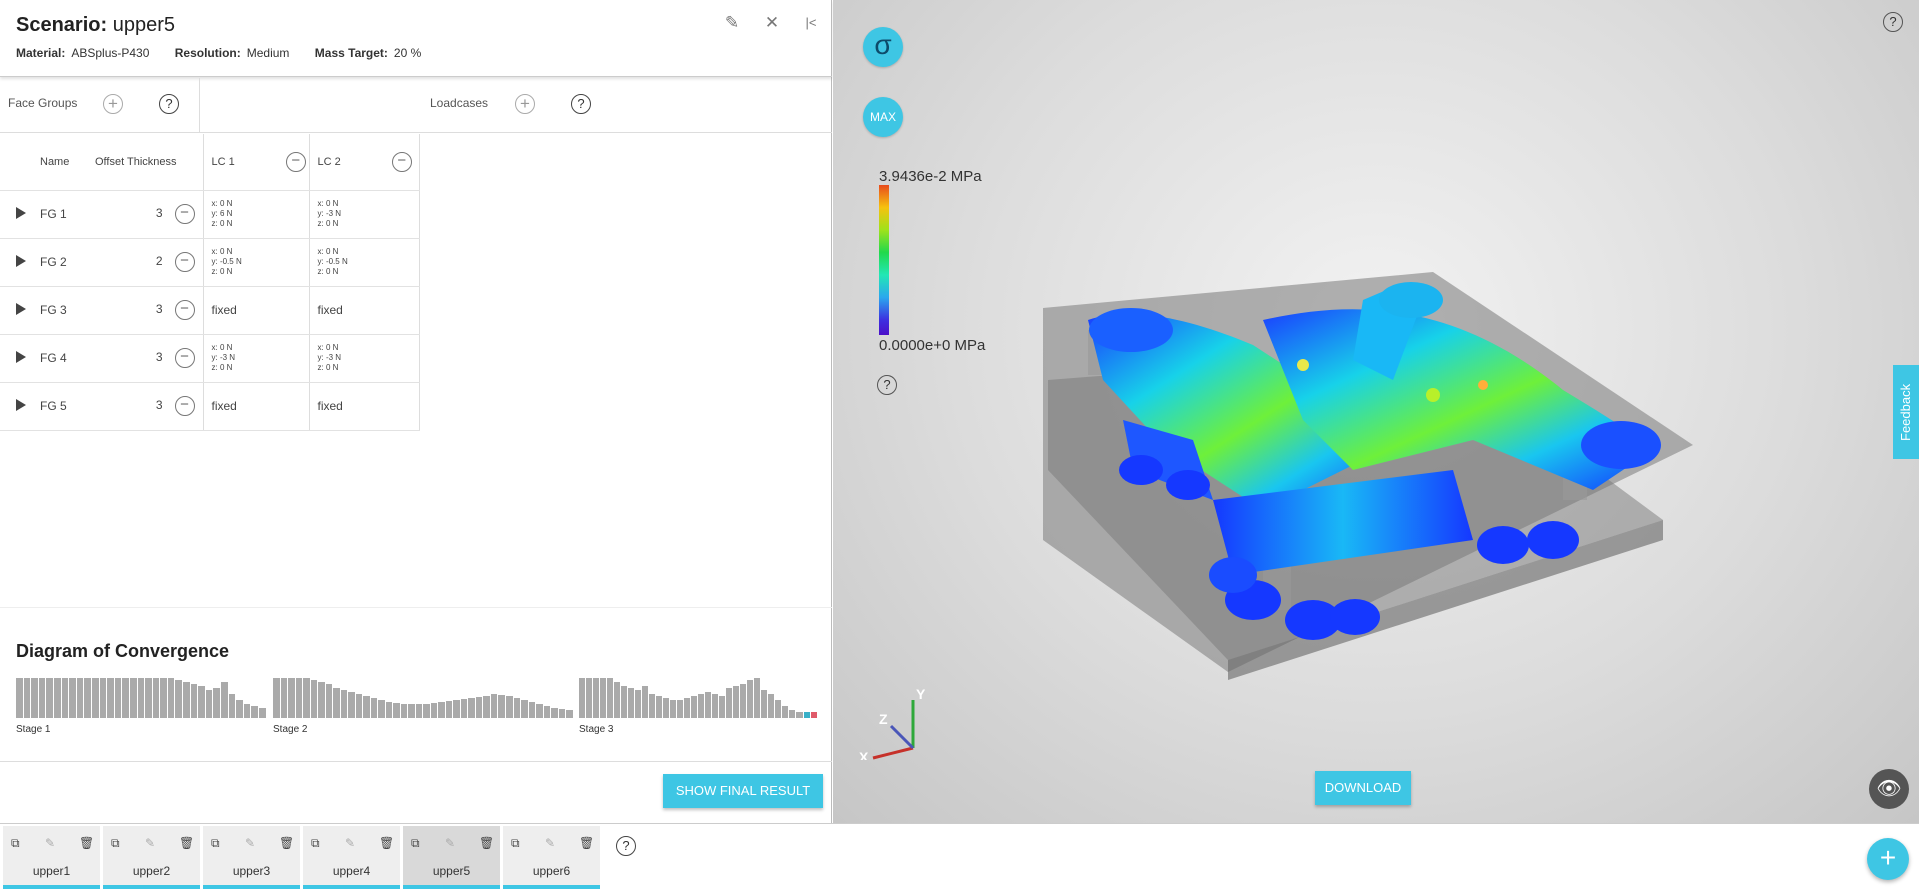  Describe the element at coordinates (351, 857) in the screenshot. I see `scenario-tab-upper4: ⧉ ✎ 🗑 upper4` at that location.